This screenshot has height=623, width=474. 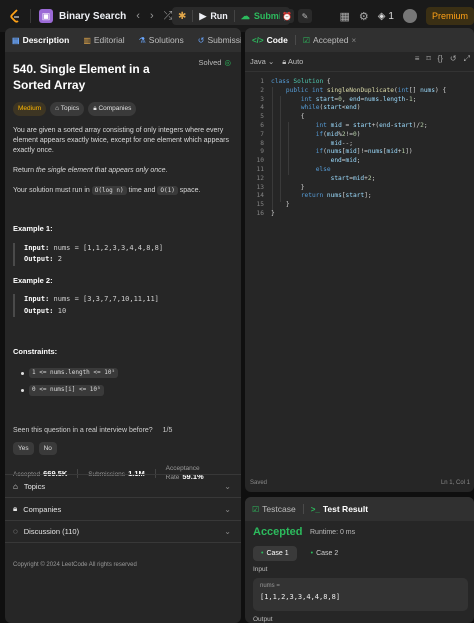 What do you see at coordinates (33, 229) in the screenshot?
I see `example-1-title: Example 1:` at bounding box center [33, 229].